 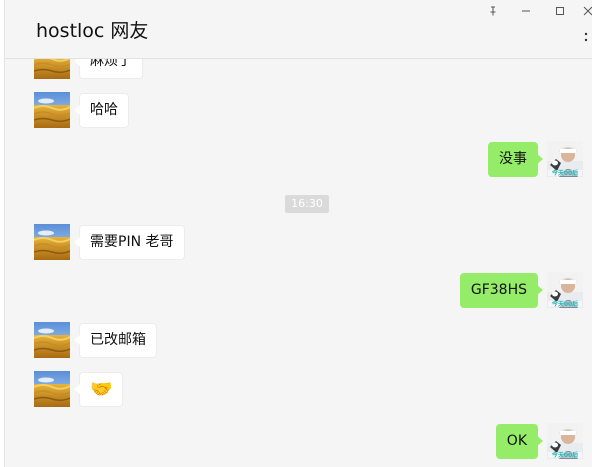 I want to click on chat-header: hostloc 网友, so click(x=298, y=29).